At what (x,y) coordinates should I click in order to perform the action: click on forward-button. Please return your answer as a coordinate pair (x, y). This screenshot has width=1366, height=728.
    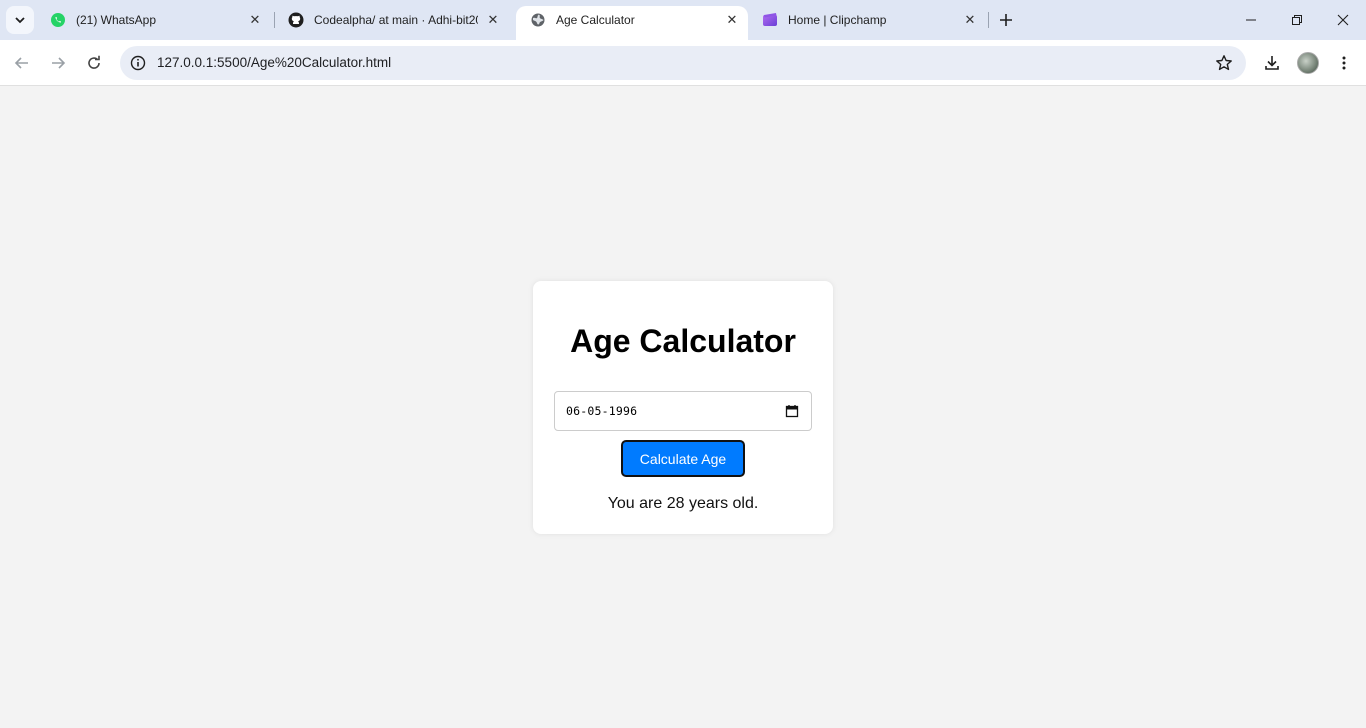
    Looking at the image, I should click on (58, 63).